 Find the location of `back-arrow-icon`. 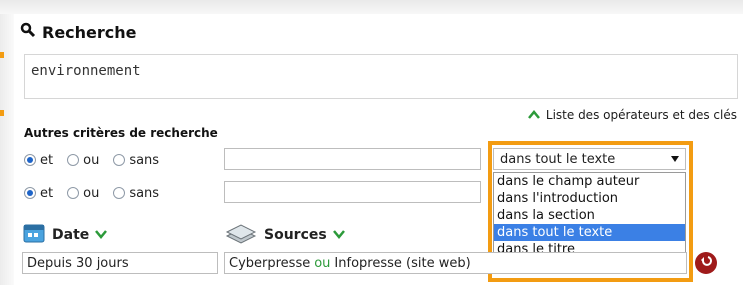

back-arrow-icon is located at coordinates (706, 263).